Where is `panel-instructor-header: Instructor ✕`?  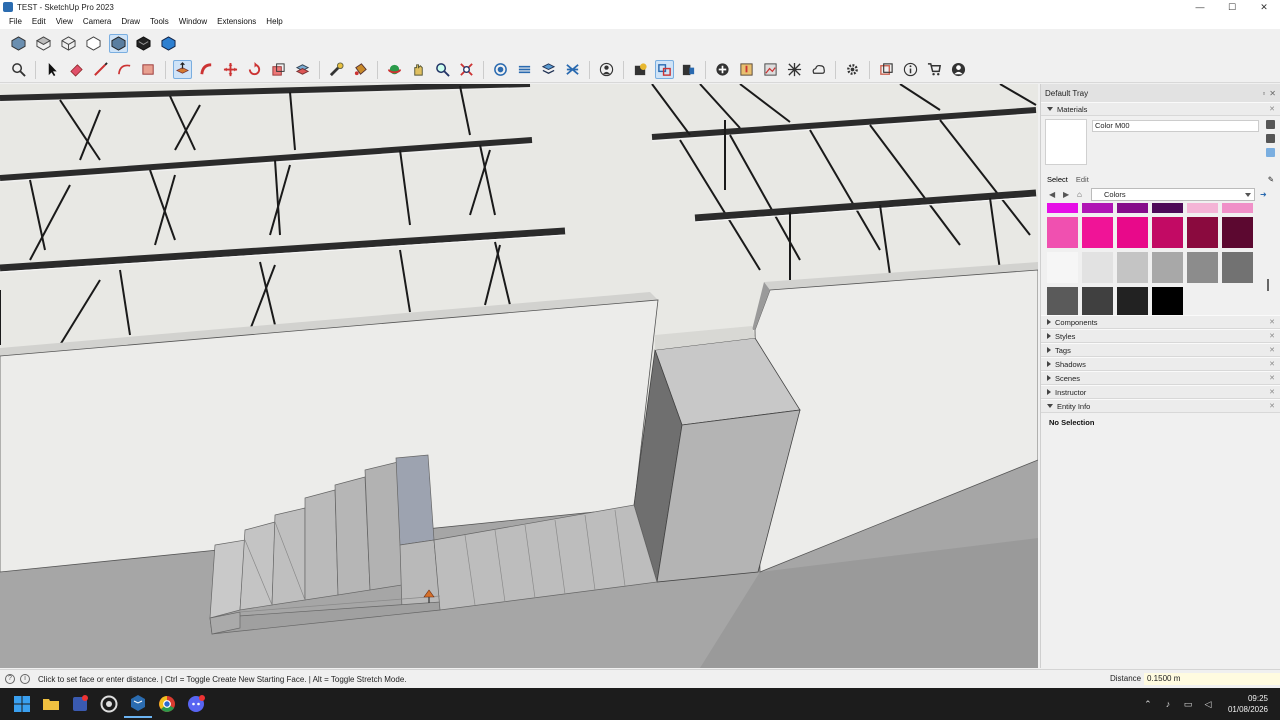
panel-instructor-header: Instructor ✕ is located at coordinates (1160, 392).